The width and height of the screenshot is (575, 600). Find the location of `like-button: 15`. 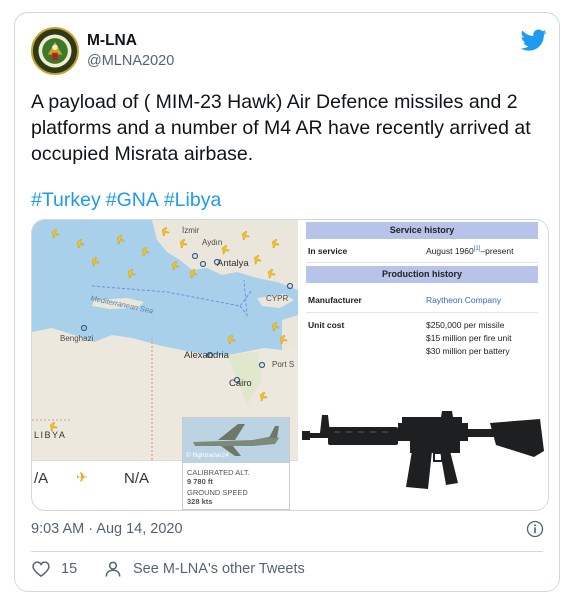

like-button: 15 is located at coordinates (54, 569).